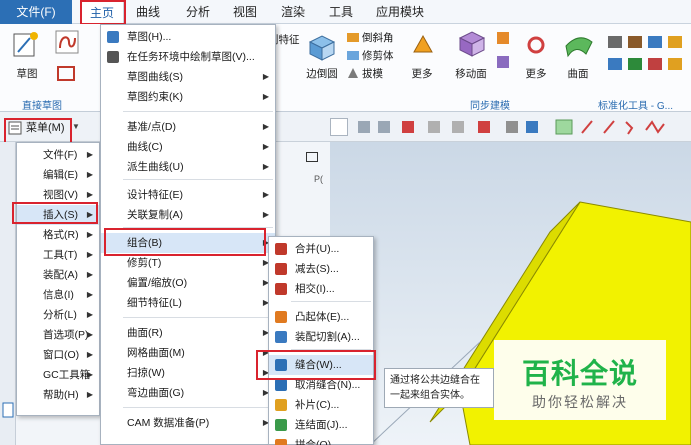 The image size is (691, 445). What do you see at coordinates (293, 12) in the screenshot?
I see `tab-render: 渲染` at bounding box center [293, 12].